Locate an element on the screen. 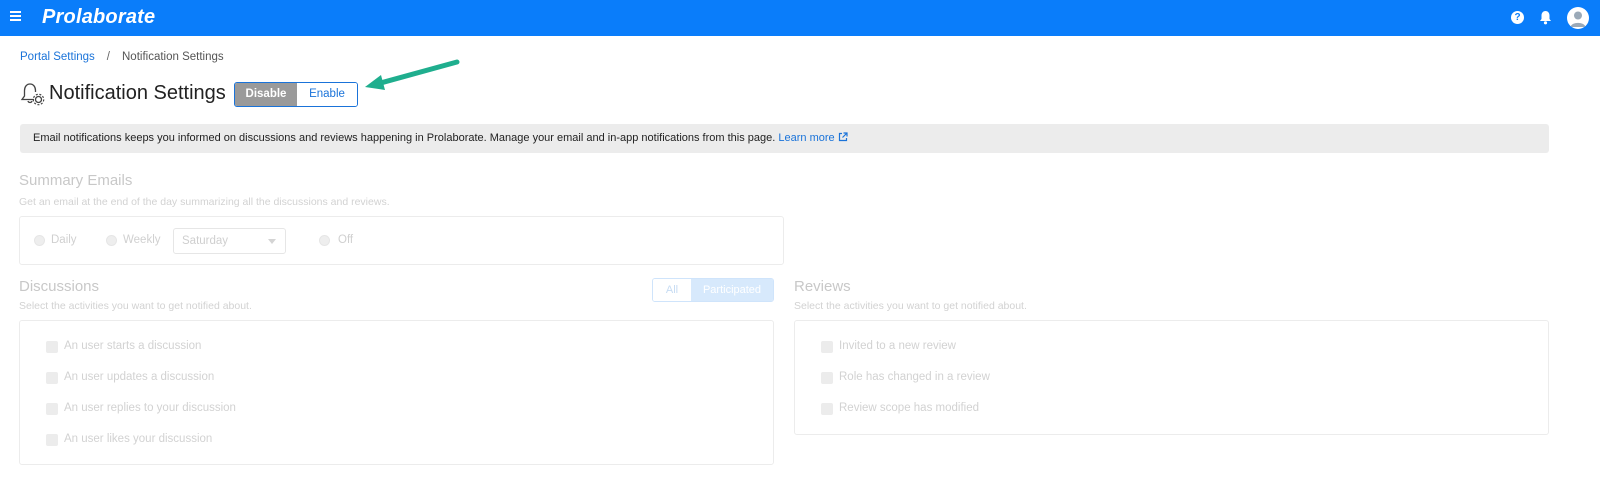 This screenshot has width=1600, height=483. external-link-icon is located at coordinates (843, 137).